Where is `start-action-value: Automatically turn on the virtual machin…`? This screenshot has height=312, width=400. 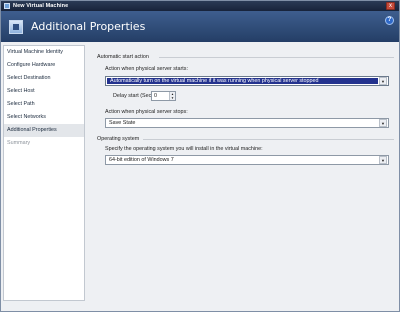
start-action-value: Automatically turn on the virtual machin… is located at coordinates (242, 81).